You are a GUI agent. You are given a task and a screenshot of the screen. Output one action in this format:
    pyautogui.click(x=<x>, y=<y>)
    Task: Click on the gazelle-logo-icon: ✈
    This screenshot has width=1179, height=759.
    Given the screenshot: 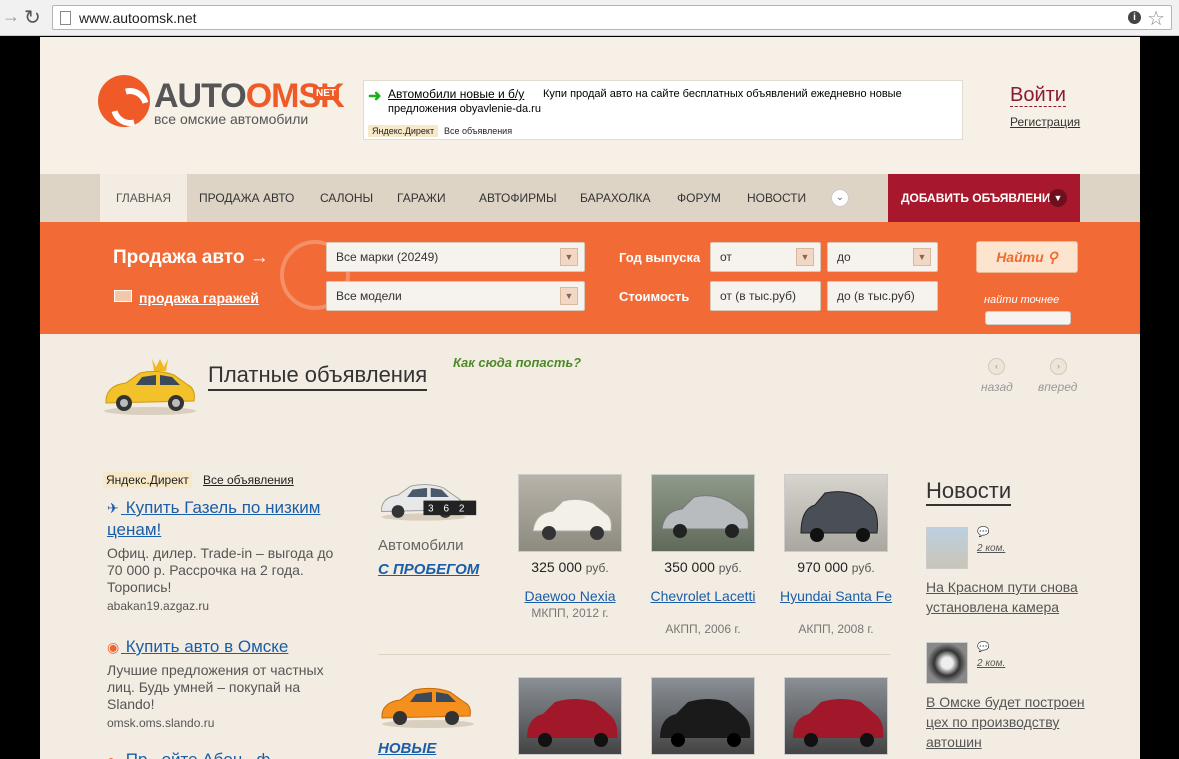 What is the action you would take?
    pyautogui.click(x=113, y=508)
    